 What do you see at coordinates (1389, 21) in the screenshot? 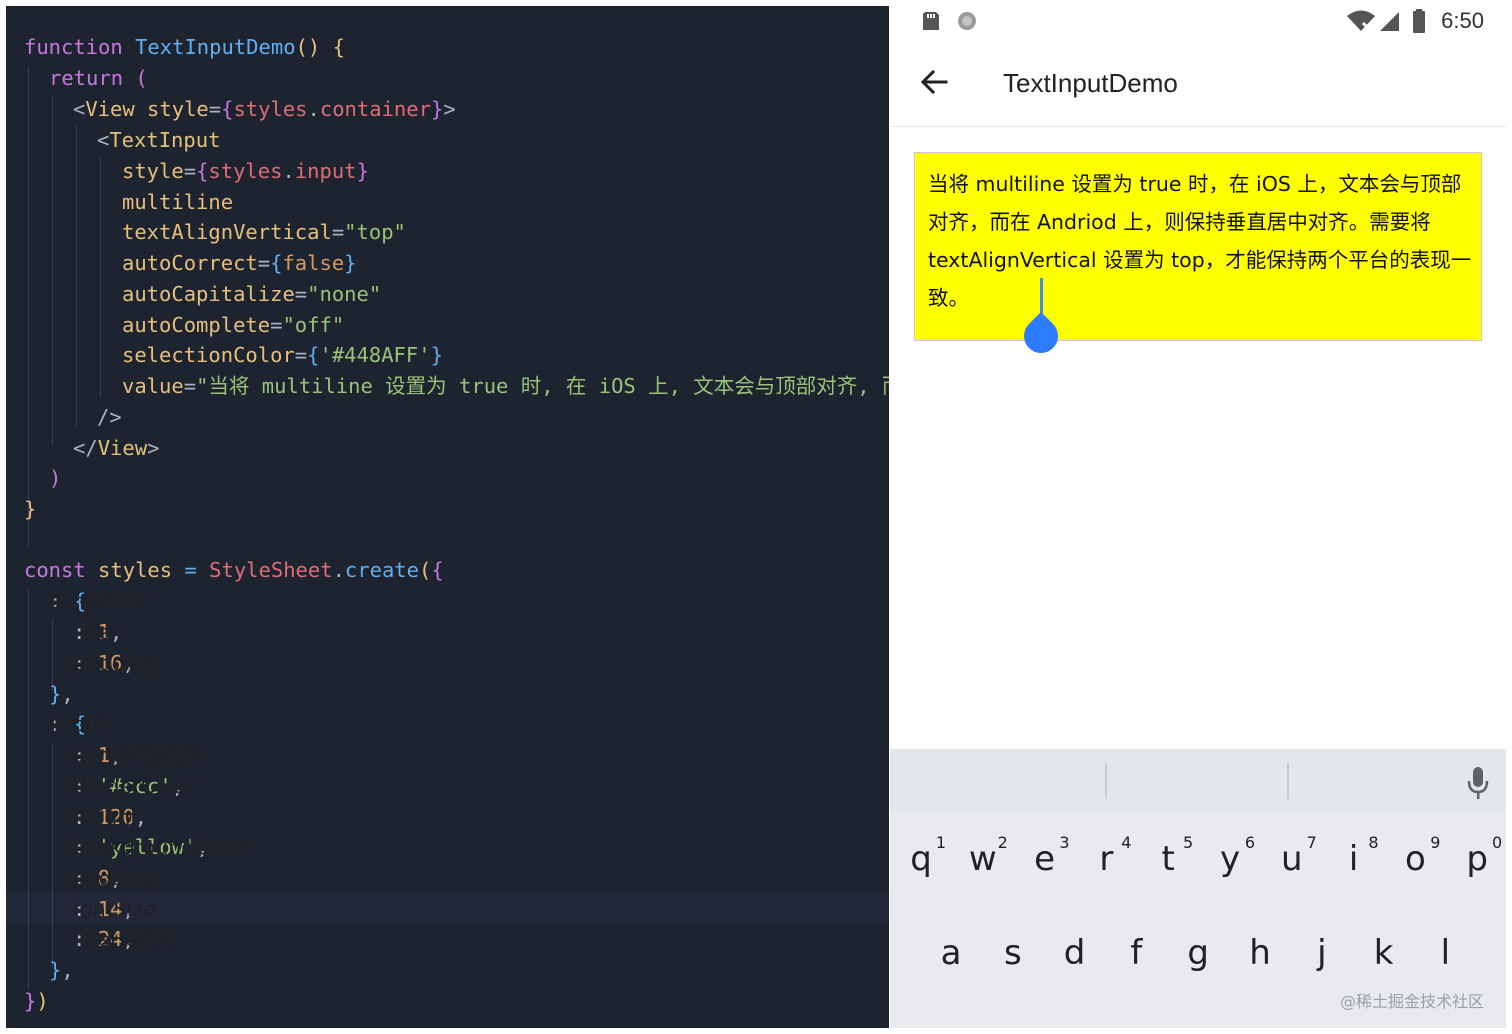
I see `signal-icon` at bounding box center [1389, 21].